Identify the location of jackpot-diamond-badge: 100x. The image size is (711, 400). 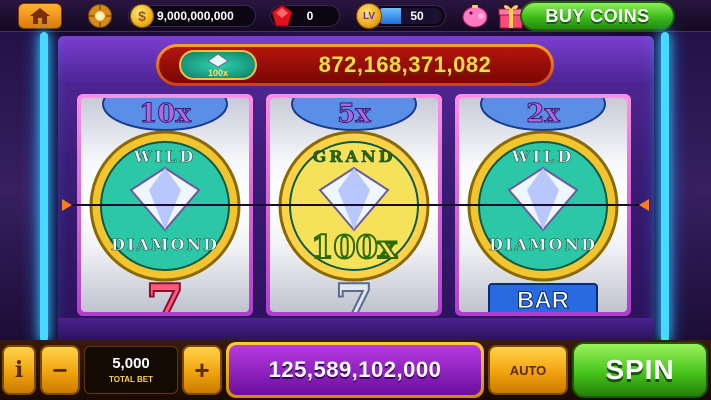
(218, 65).